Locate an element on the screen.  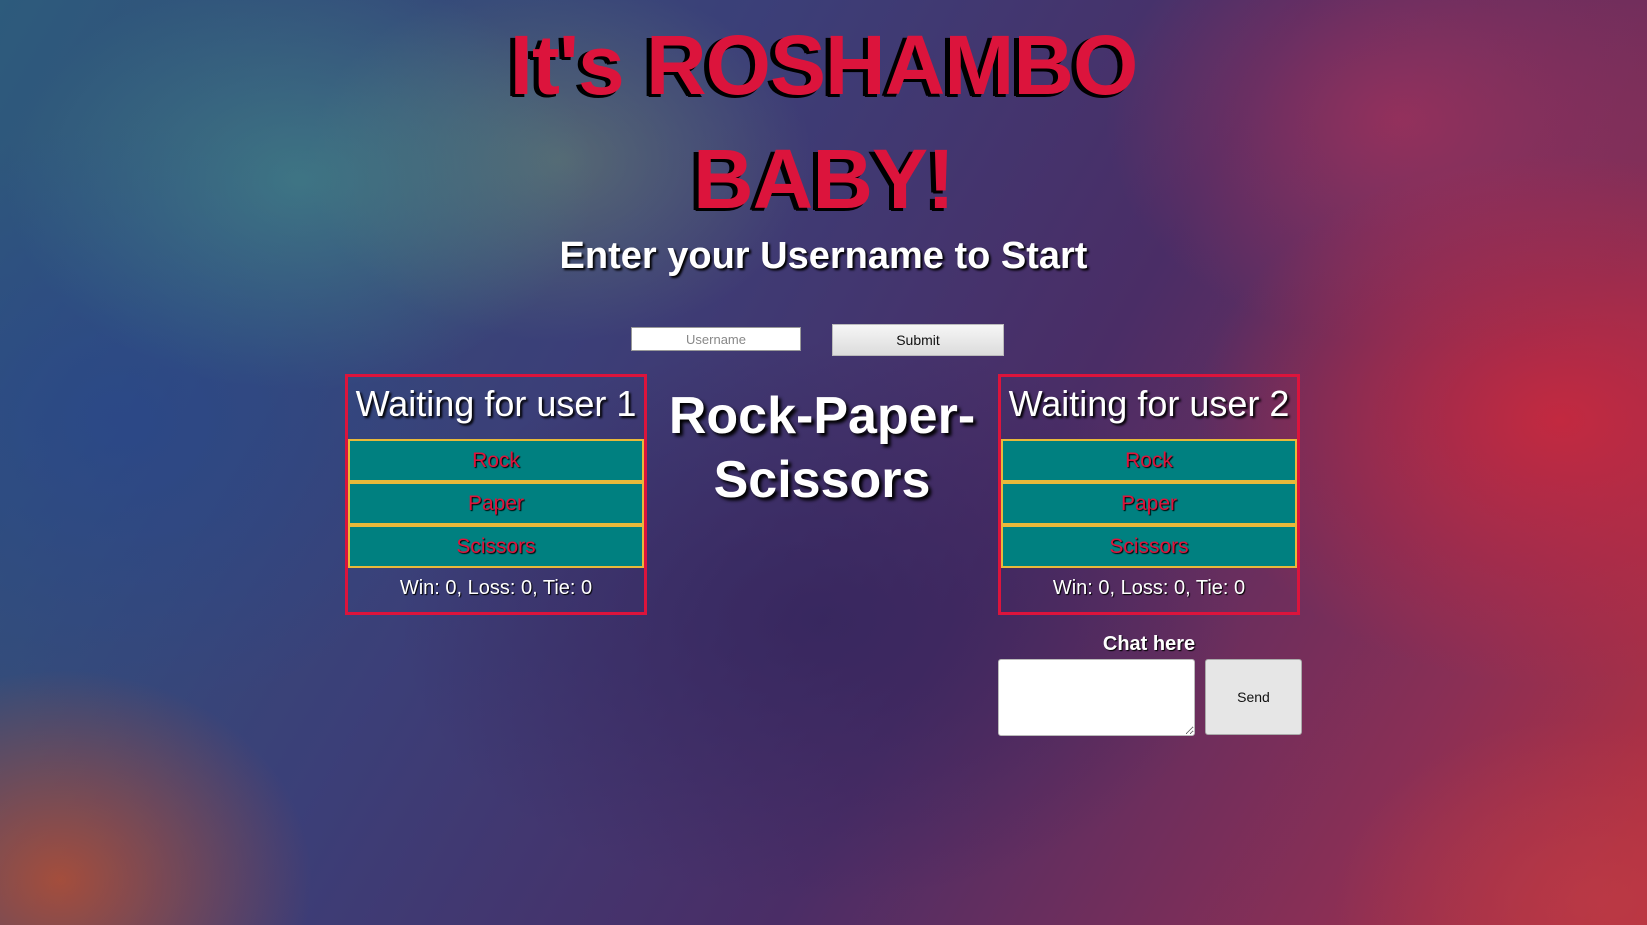
page-title-line-2: BABY! is located at coordinates (824, 179).